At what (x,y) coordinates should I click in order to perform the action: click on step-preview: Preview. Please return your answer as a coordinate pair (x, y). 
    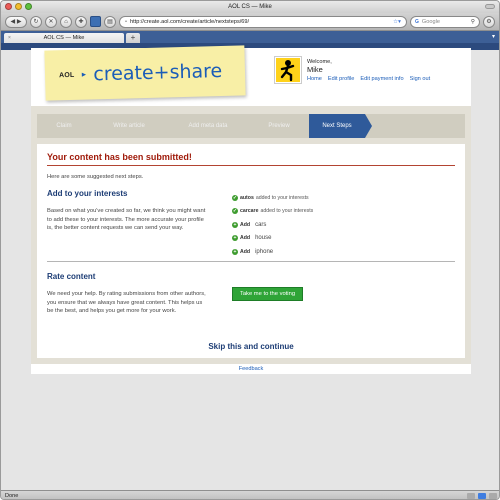
    Looking at the image, I should click on (279, 126).